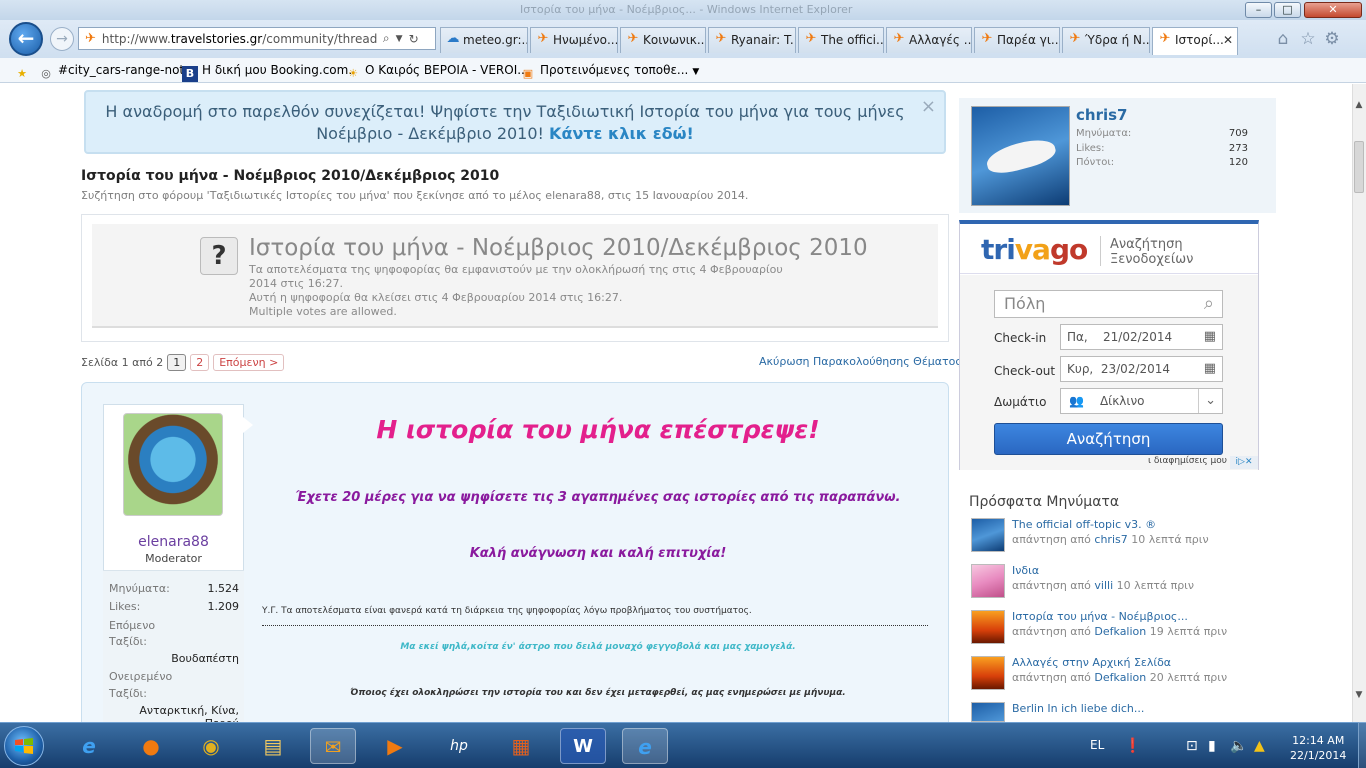  What do you see at coordinates (26, 39) in the screenshot?
I see `back-button: ←` at bounding box center [26, 39].